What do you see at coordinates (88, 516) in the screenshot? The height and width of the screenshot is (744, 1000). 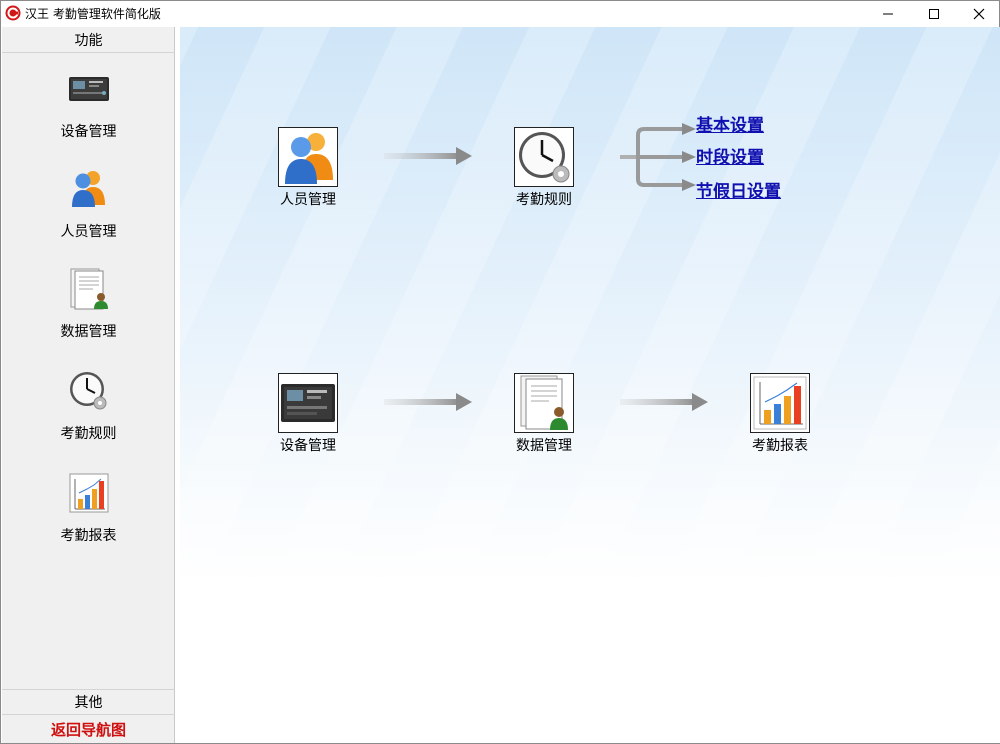 I see `sidebar-item-report: 考勤报表` at bounding box center [88, 516].